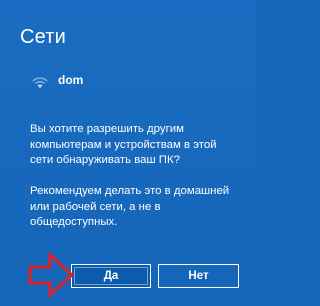  What do you see at coordinates (51, 275) in the screenshot?
I see `arrow-icon` at bounding box center [51, 275].